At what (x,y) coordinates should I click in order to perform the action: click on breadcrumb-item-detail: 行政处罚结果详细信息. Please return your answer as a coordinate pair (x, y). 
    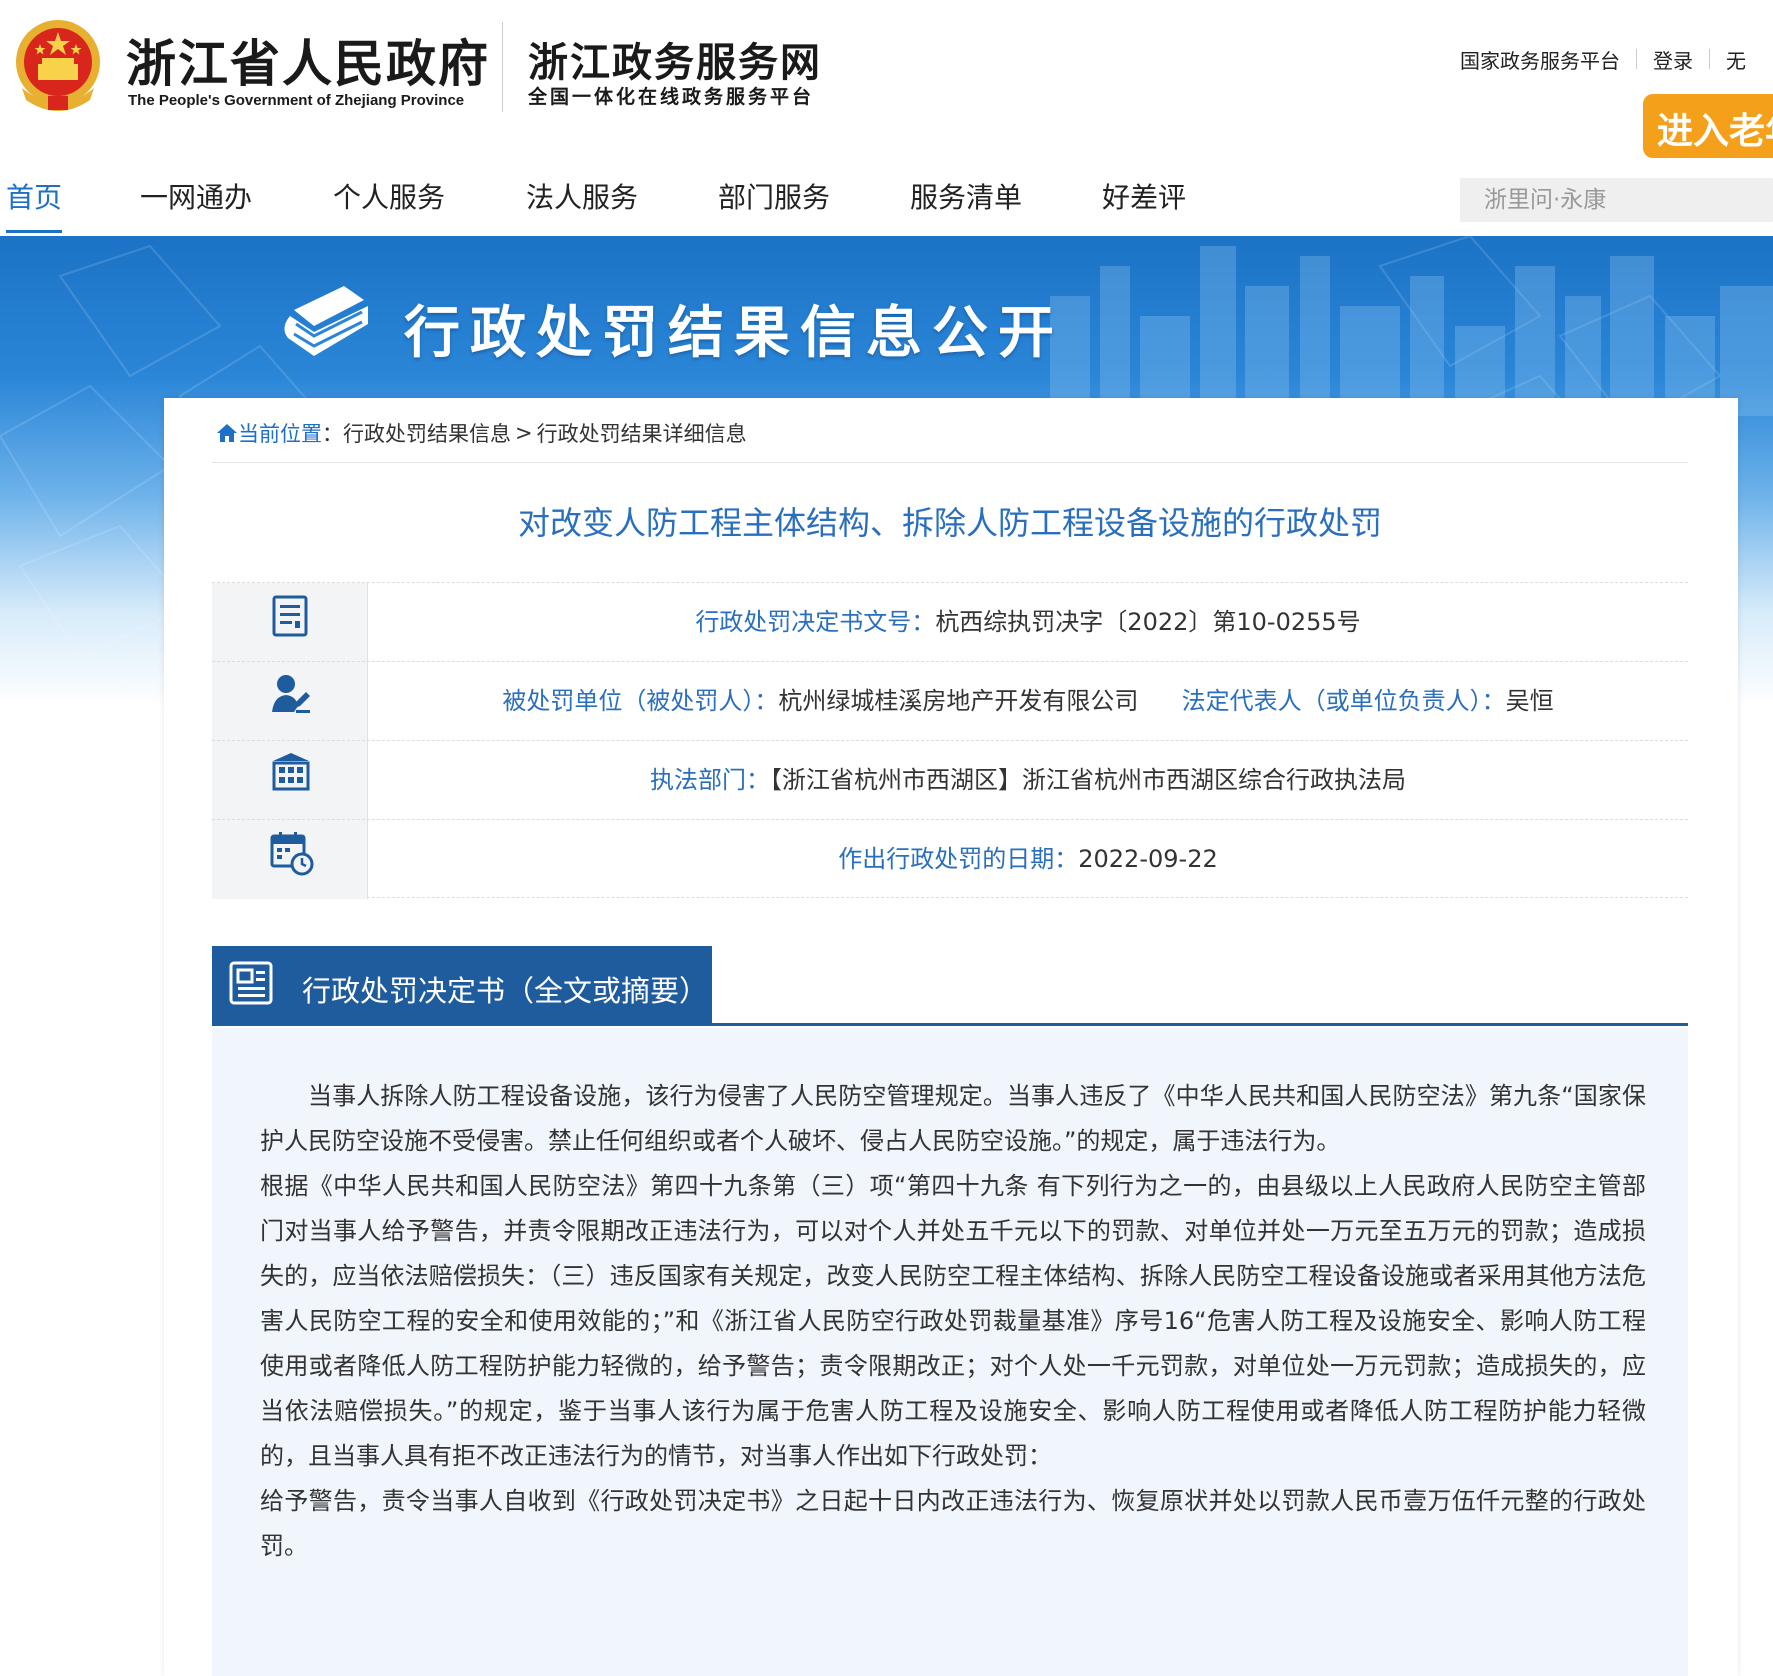
    Looking at the image, I should click on (641, 434).